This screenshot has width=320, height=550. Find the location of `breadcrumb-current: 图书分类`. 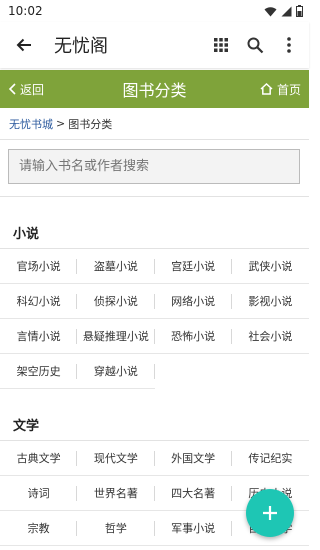

breadcrumb-current: 图书分类 is located at coordinates (90, 124).